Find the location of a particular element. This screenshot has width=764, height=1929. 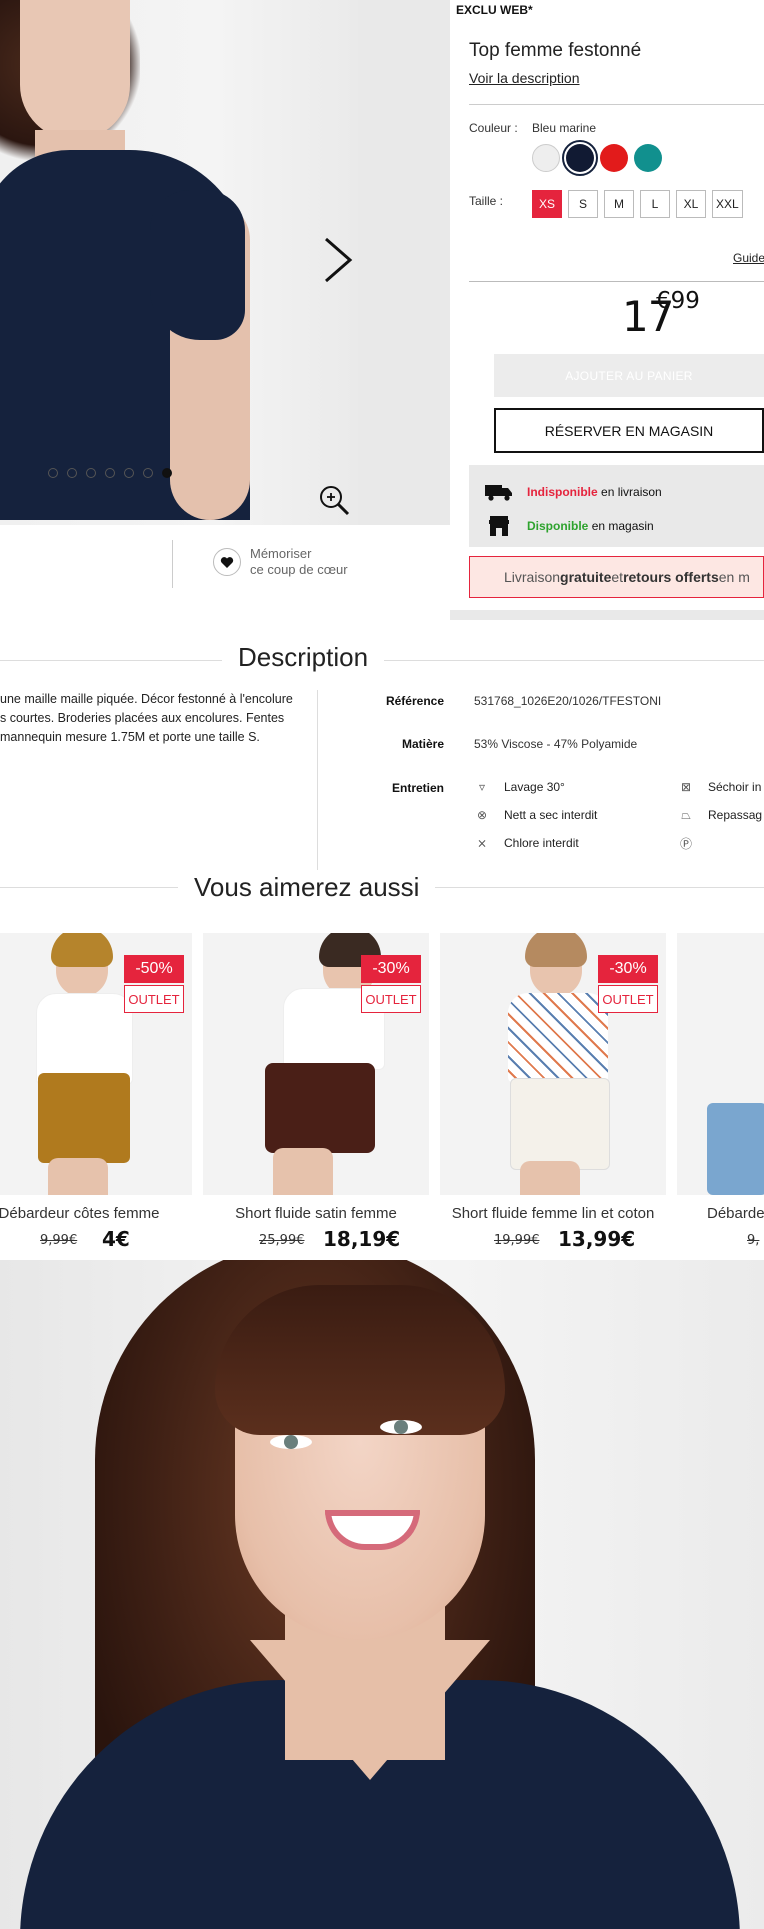

size-selector: XS S M L XL XXL is located at coordinates (637, 204).